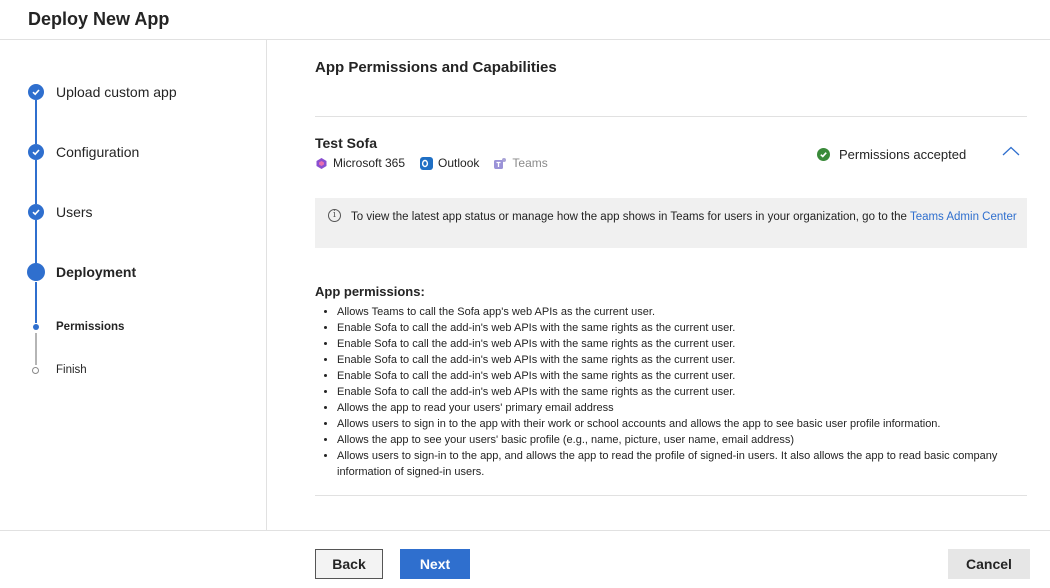  What do you see at coordinates (321, 163) in the screenshot?
I see `microsoft-365-icon` at bounding box center [321, 163].